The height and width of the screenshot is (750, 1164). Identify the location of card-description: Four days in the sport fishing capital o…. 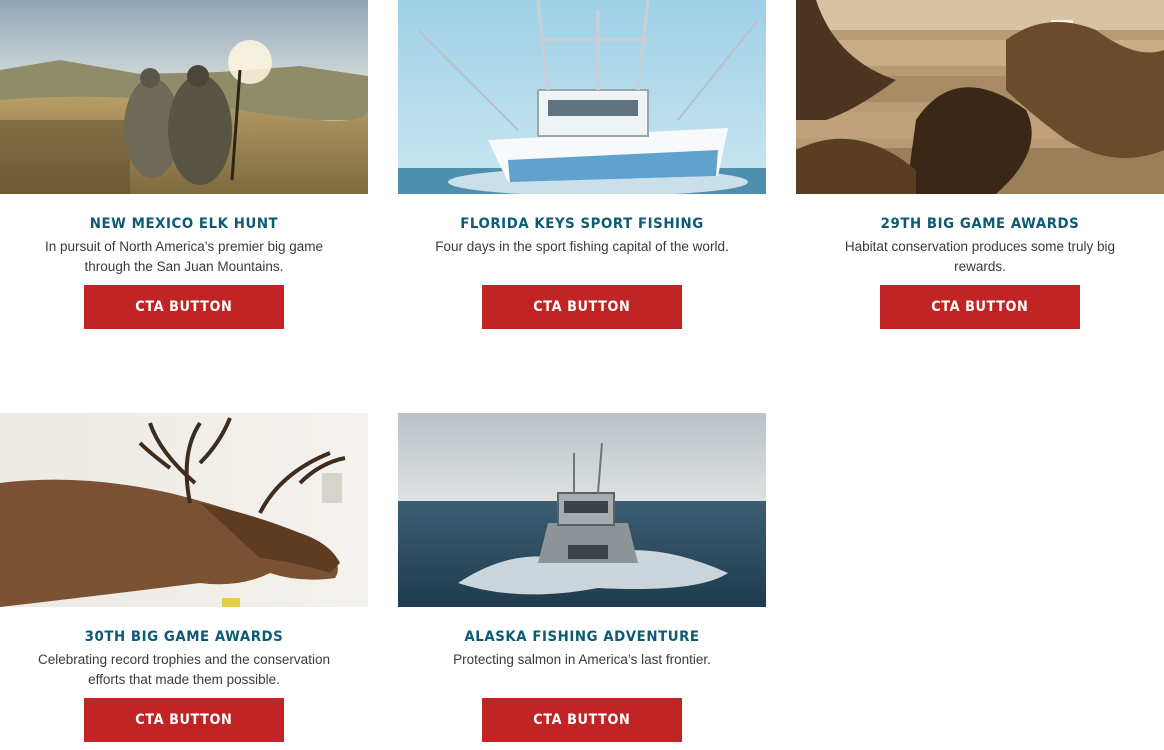
(582, 246).